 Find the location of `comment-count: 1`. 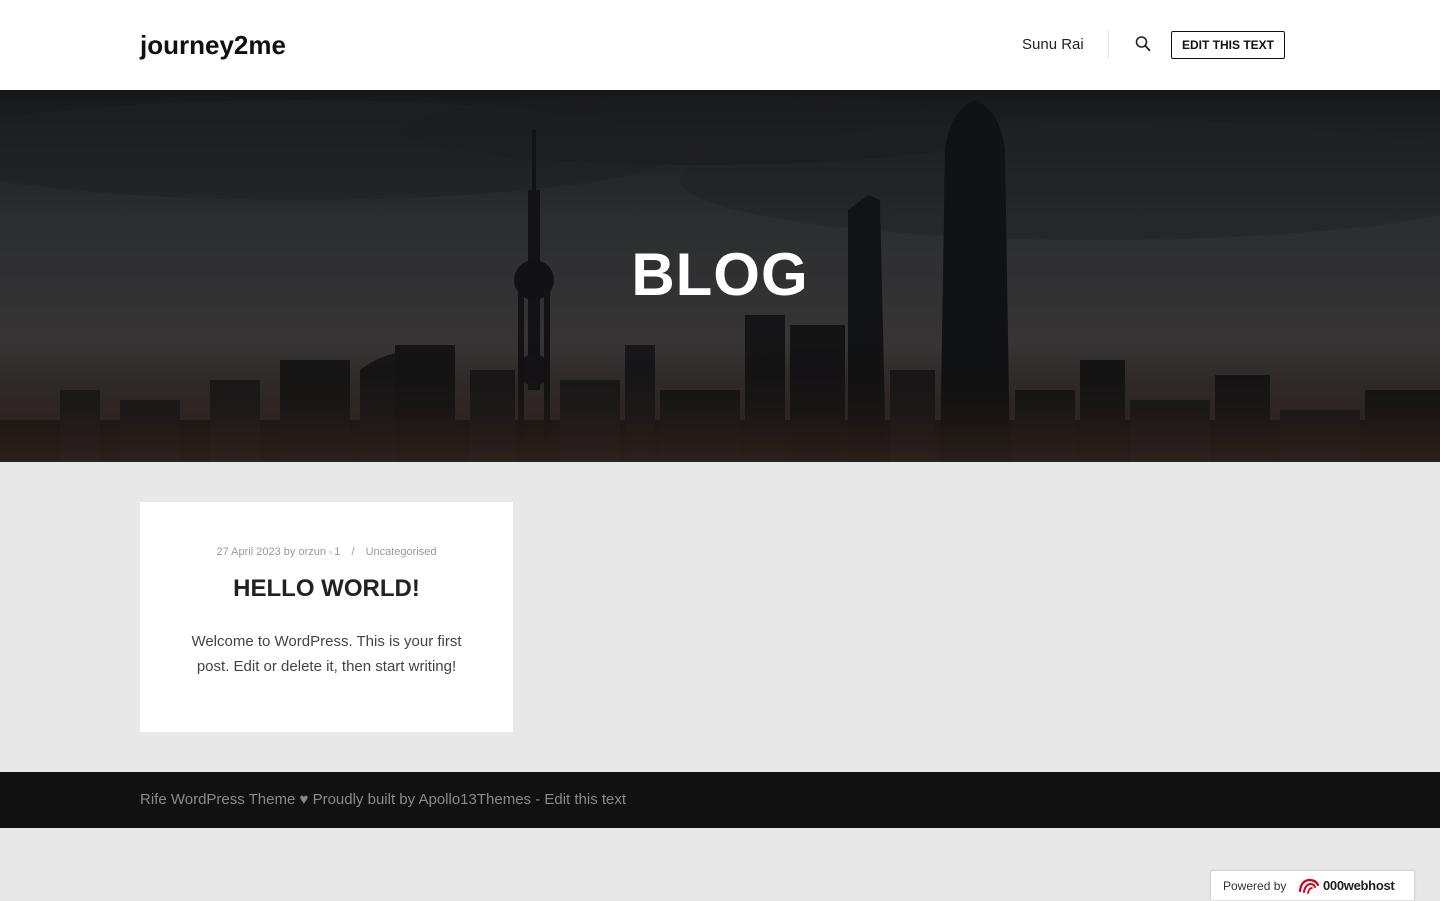

comment-count: 1 is located at coordinates (337, 552).